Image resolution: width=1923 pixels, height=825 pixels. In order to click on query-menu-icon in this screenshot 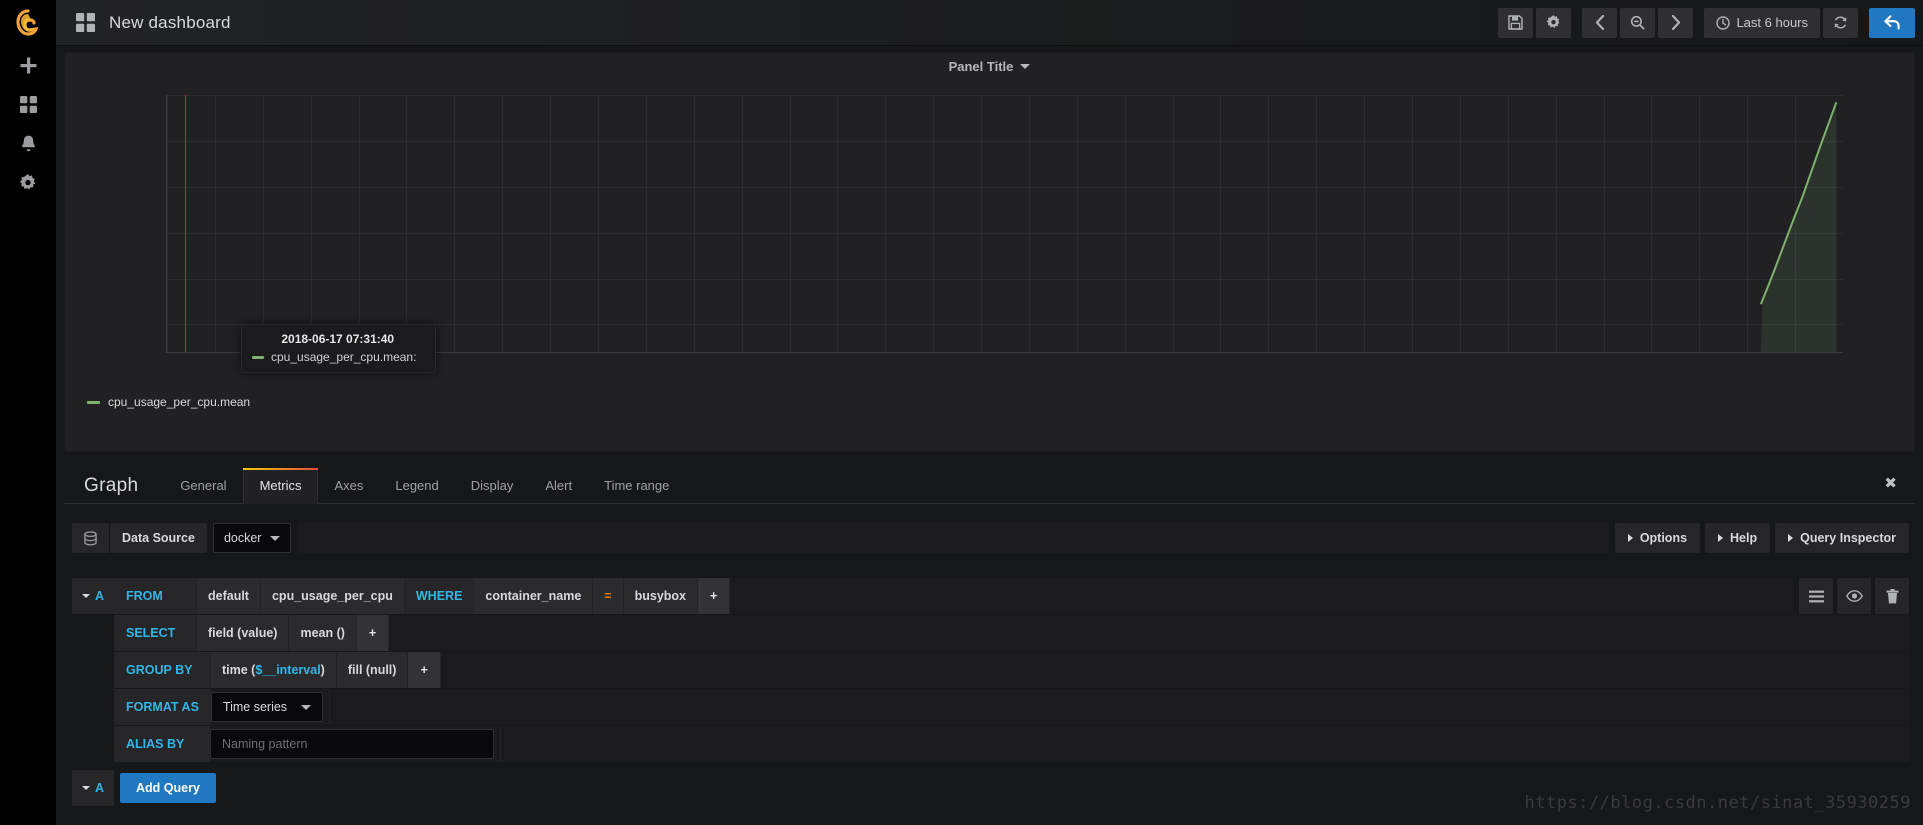, I will do `click(1816, 596)`.